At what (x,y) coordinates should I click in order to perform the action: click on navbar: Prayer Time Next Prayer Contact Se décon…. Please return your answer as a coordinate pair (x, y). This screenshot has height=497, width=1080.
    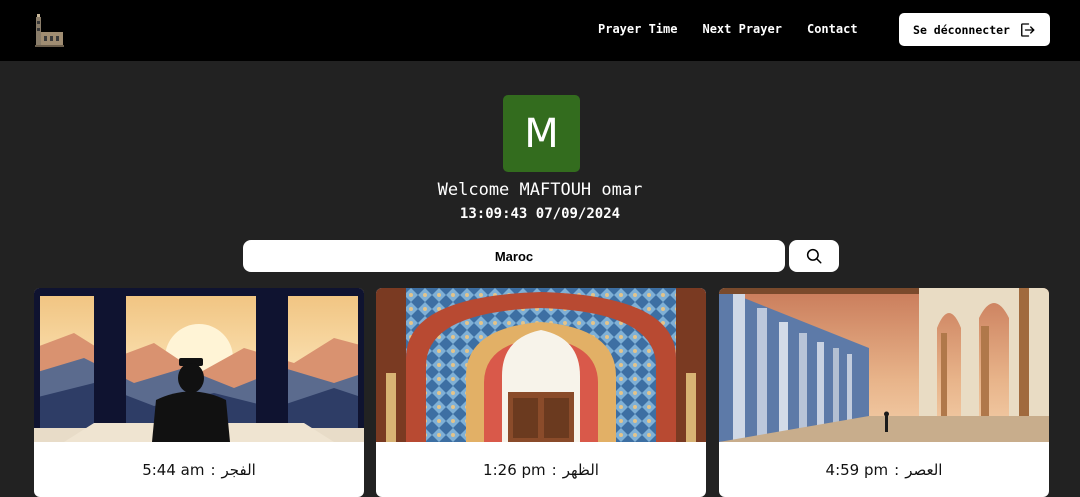
    Looking at the image, I should click on (540, 30).